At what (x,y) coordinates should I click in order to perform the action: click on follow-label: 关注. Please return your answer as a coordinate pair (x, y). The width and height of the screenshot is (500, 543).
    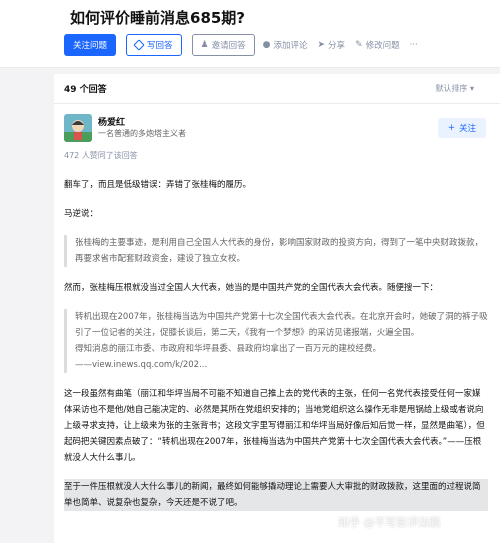
    Looking at the image, I should click on (468, 129).